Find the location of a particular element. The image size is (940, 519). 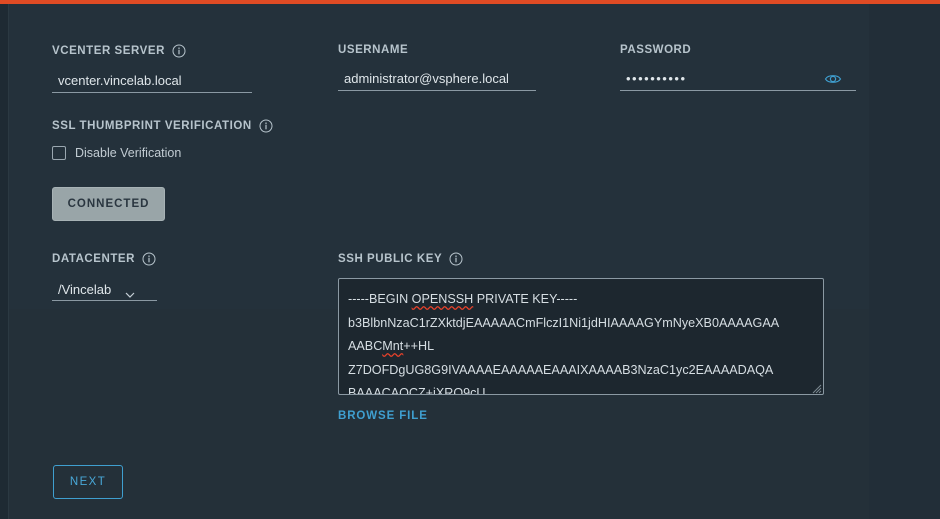

username-label: USERNAME is located at coordinates (437, 50).